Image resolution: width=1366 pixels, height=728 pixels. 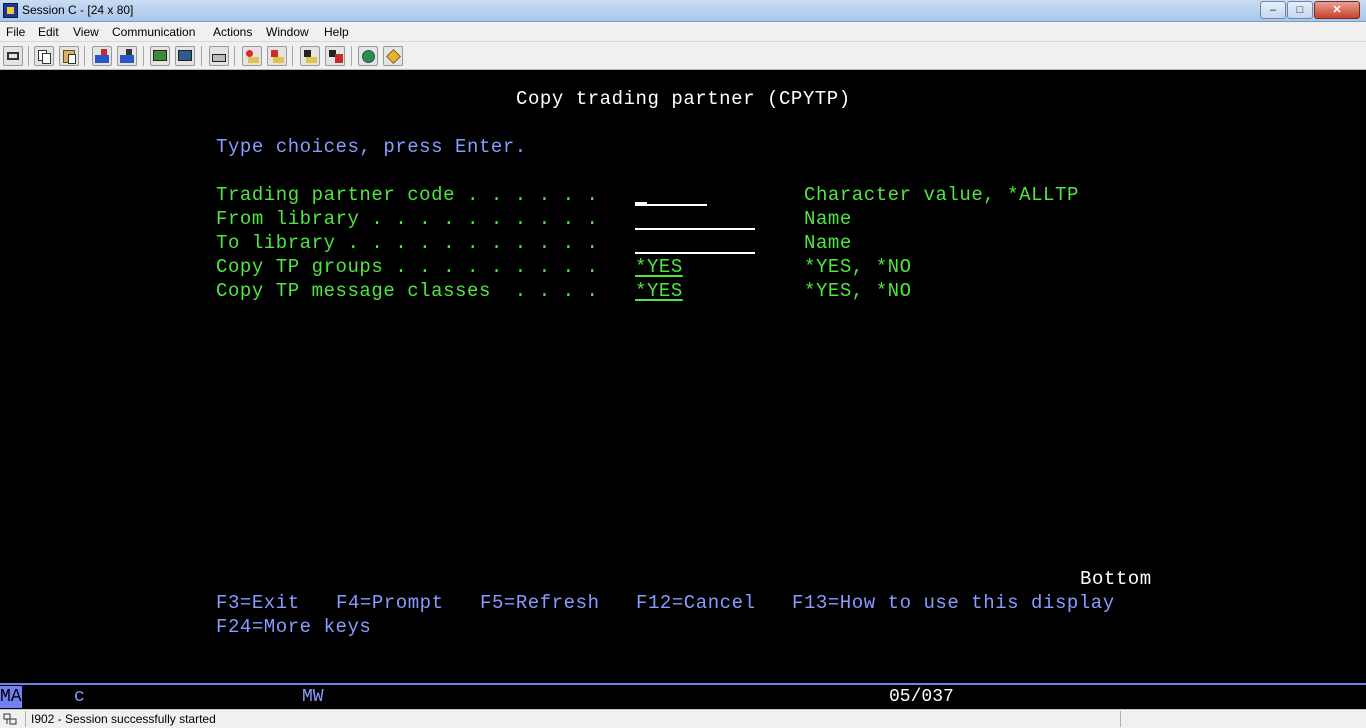 What do you see at coordinates (407, 267) in the screenshot?
I see `field-label-copy-tp-groups: Copy TP groups . . . . . . . . .` at bounding box center [407, 267].